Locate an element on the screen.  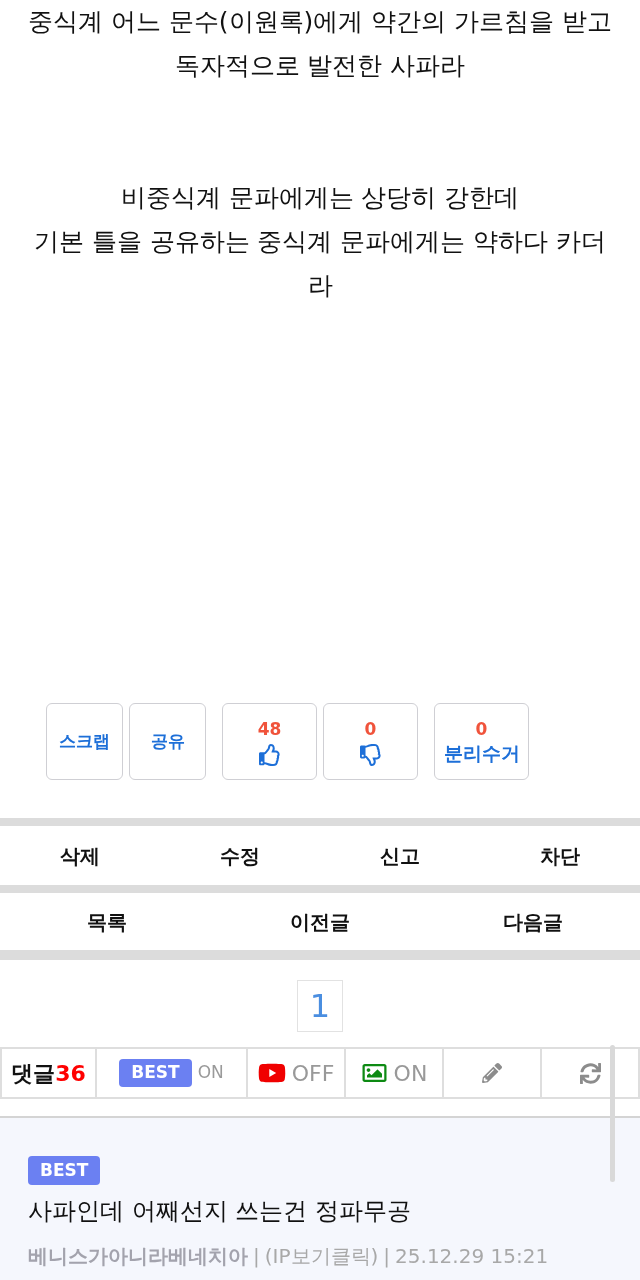
post-text: 기본 틀을 공유하는 중식계 문파에게는 약하다 카더라 is located at coordinates (320, 264).